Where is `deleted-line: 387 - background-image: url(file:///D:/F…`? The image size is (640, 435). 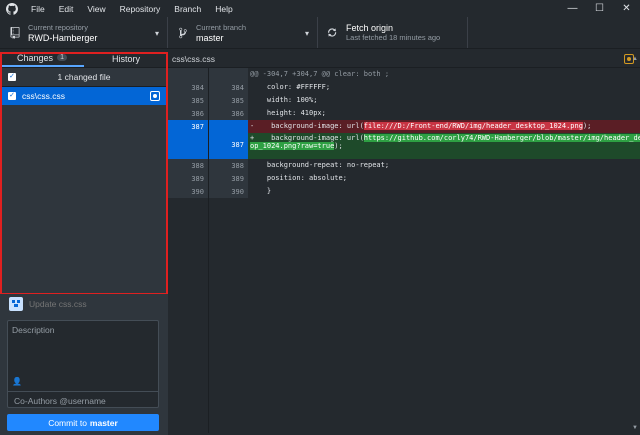 deleted-line: 387 - background-image: url(file:///D:/F… is located at coordinates (404, 126).